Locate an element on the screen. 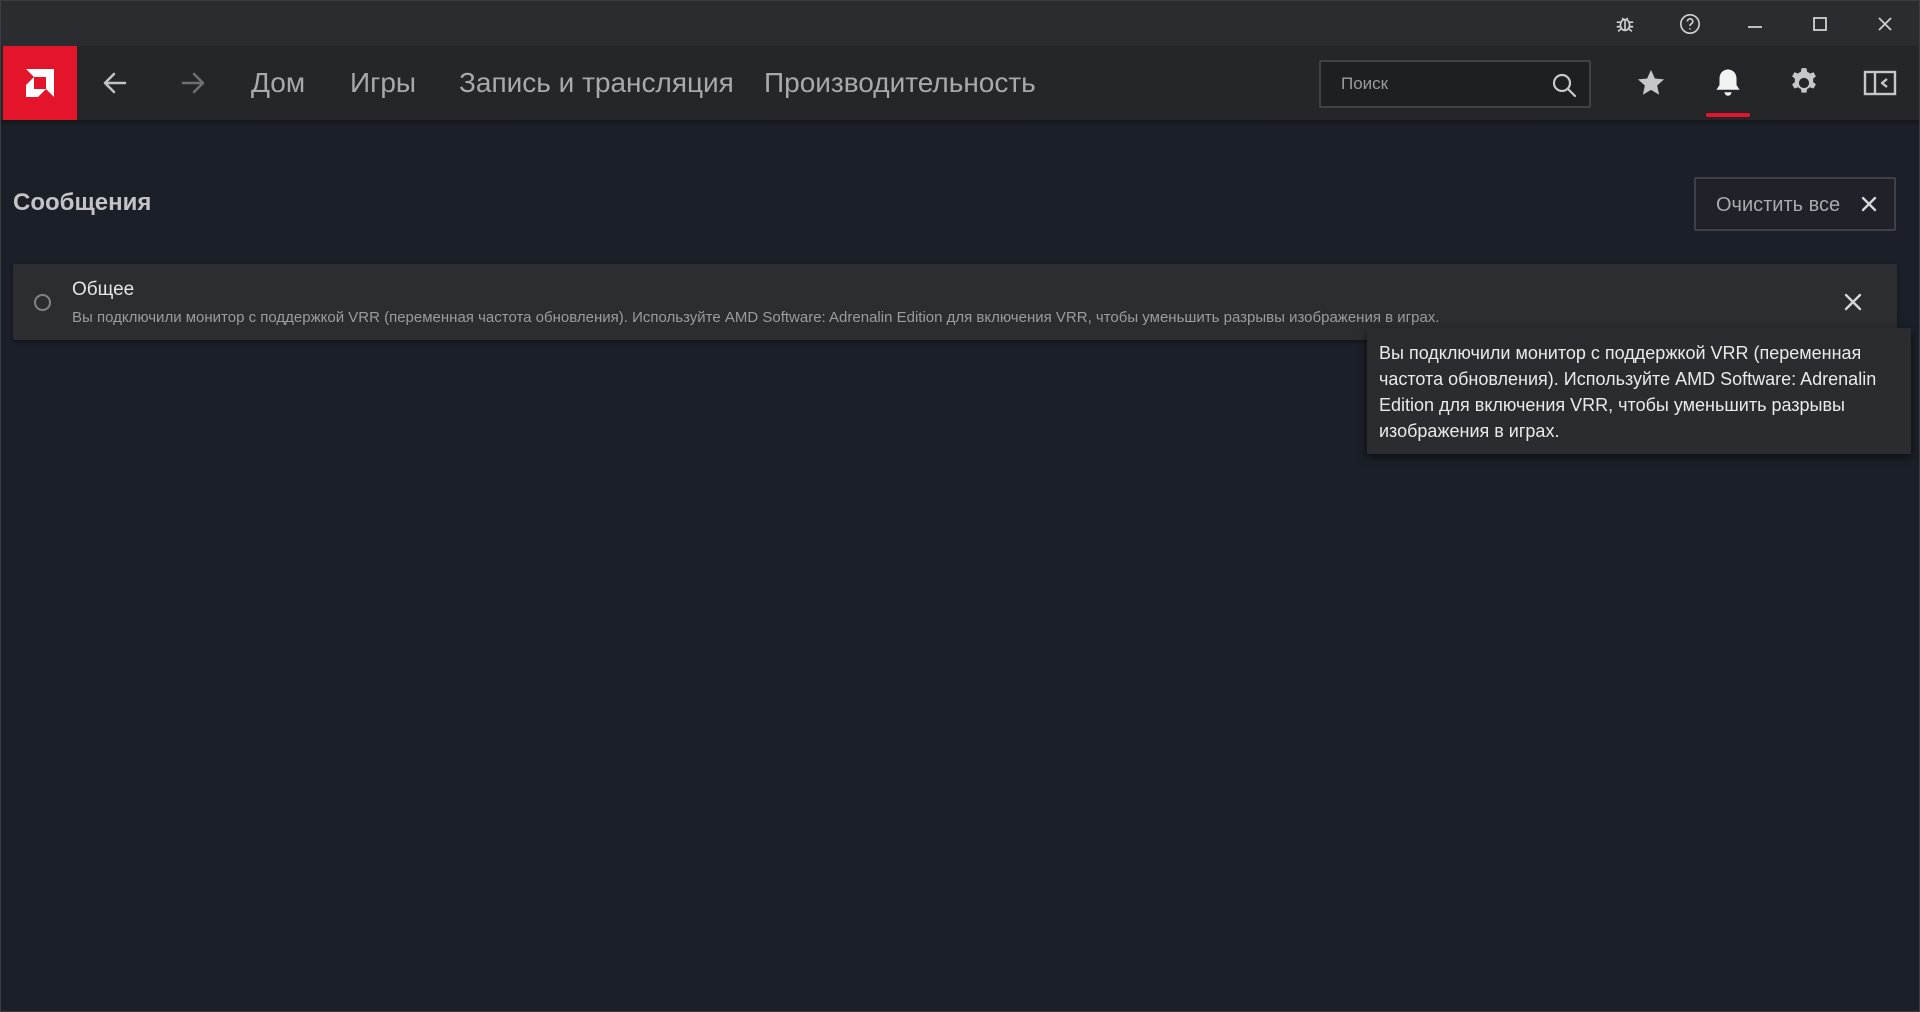  search-box is located at coordinates (1455, 84).